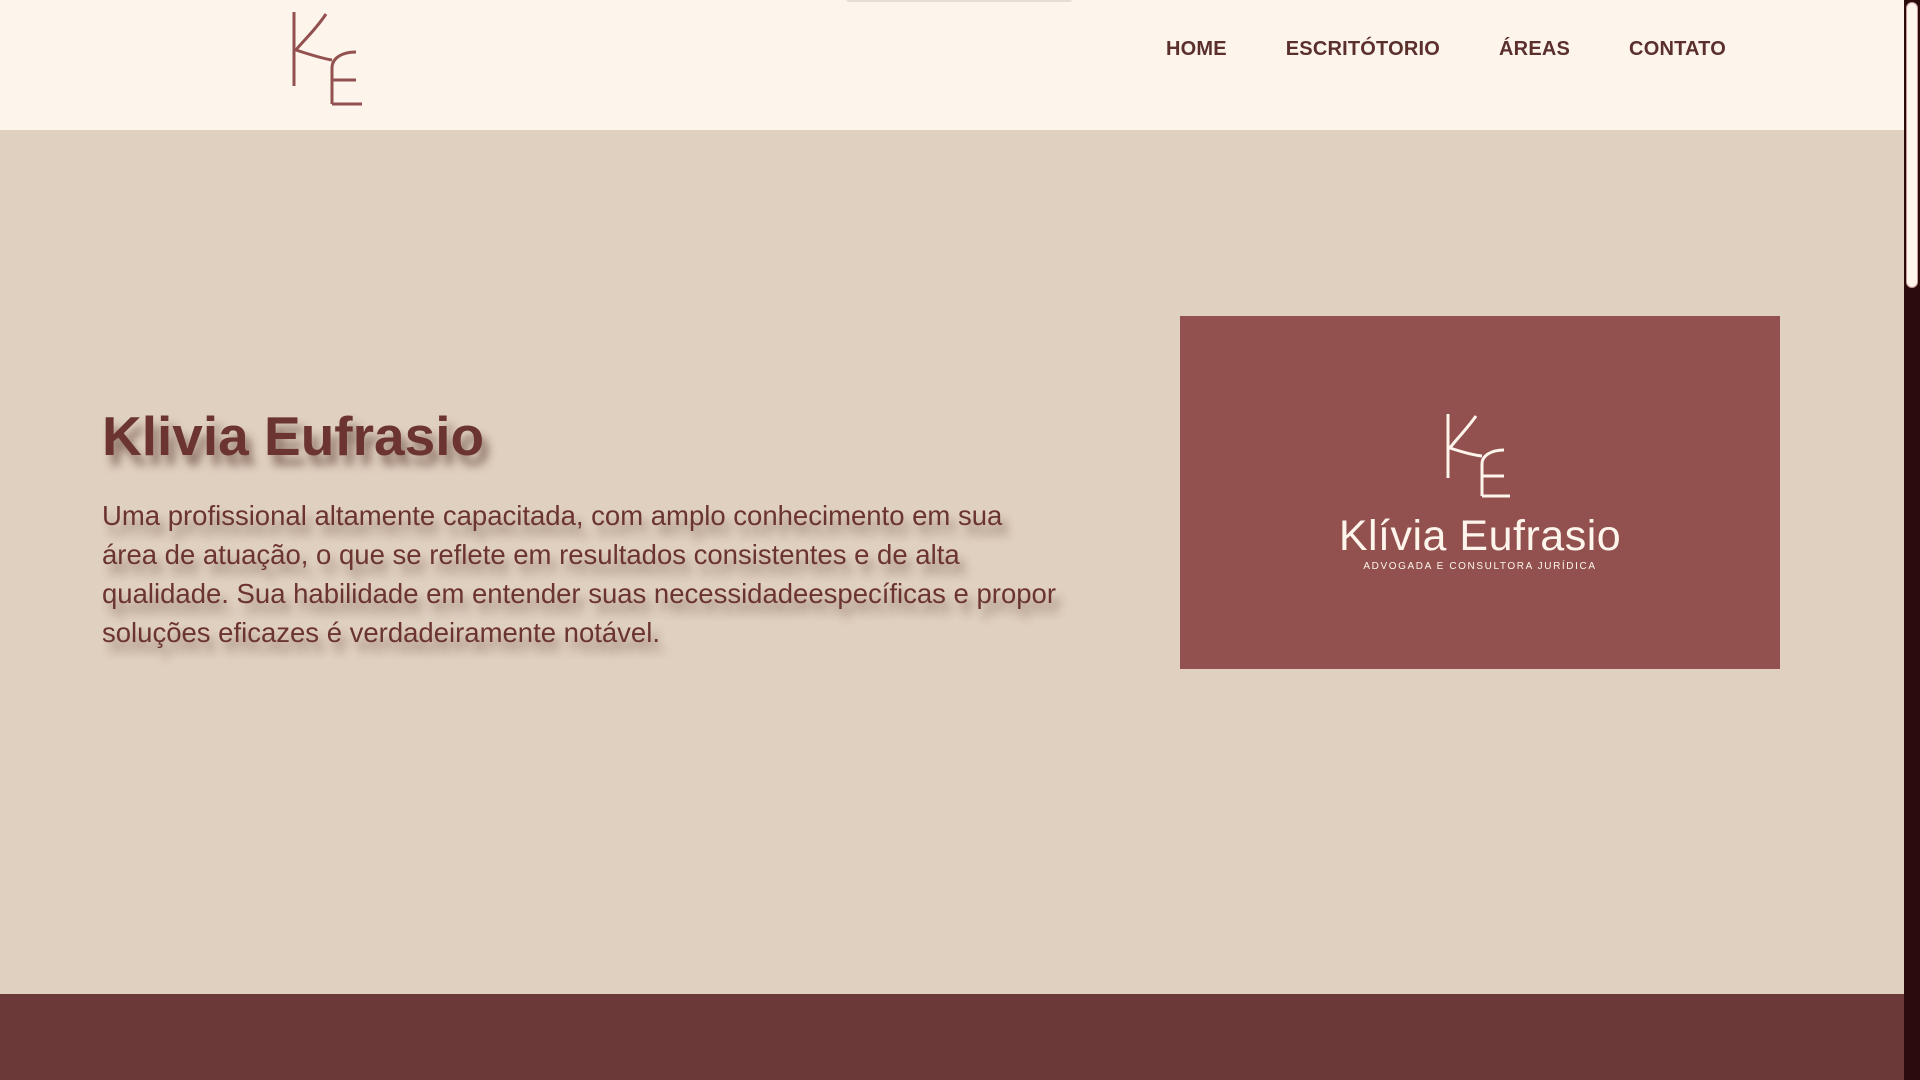 Image resolution: width=1920 pixels, height=1080 pixels. Describe the element at coordinates (1480, 566) in the screenshot. I see `card-tagline: ADVOGADA E CONSULTORA JURÍDICA` at that location.